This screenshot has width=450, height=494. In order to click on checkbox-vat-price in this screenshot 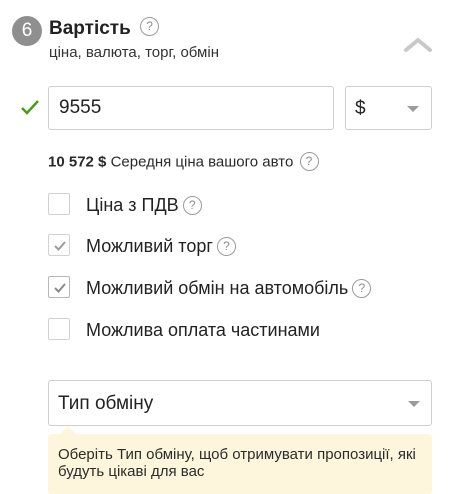, I will do `click(59, 204)`.